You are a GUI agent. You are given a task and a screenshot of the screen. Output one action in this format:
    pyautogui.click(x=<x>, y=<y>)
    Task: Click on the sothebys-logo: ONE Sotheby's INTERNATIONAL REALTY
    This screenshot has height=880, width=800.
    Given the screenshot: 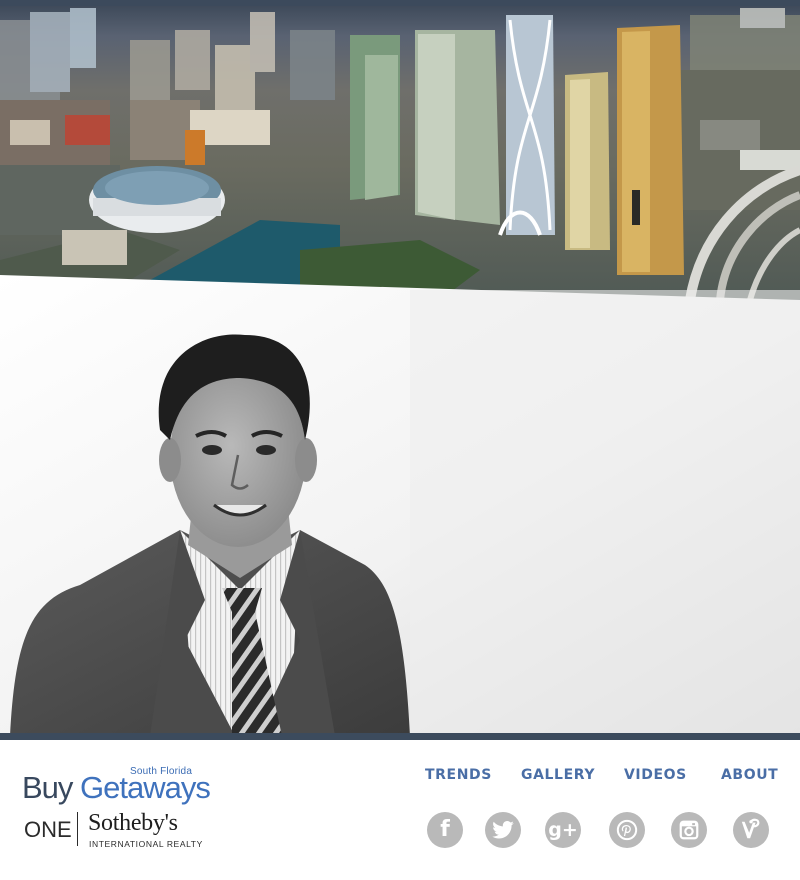 What is the action you would take?
    pyautogui.click(x=122, y=830)
    